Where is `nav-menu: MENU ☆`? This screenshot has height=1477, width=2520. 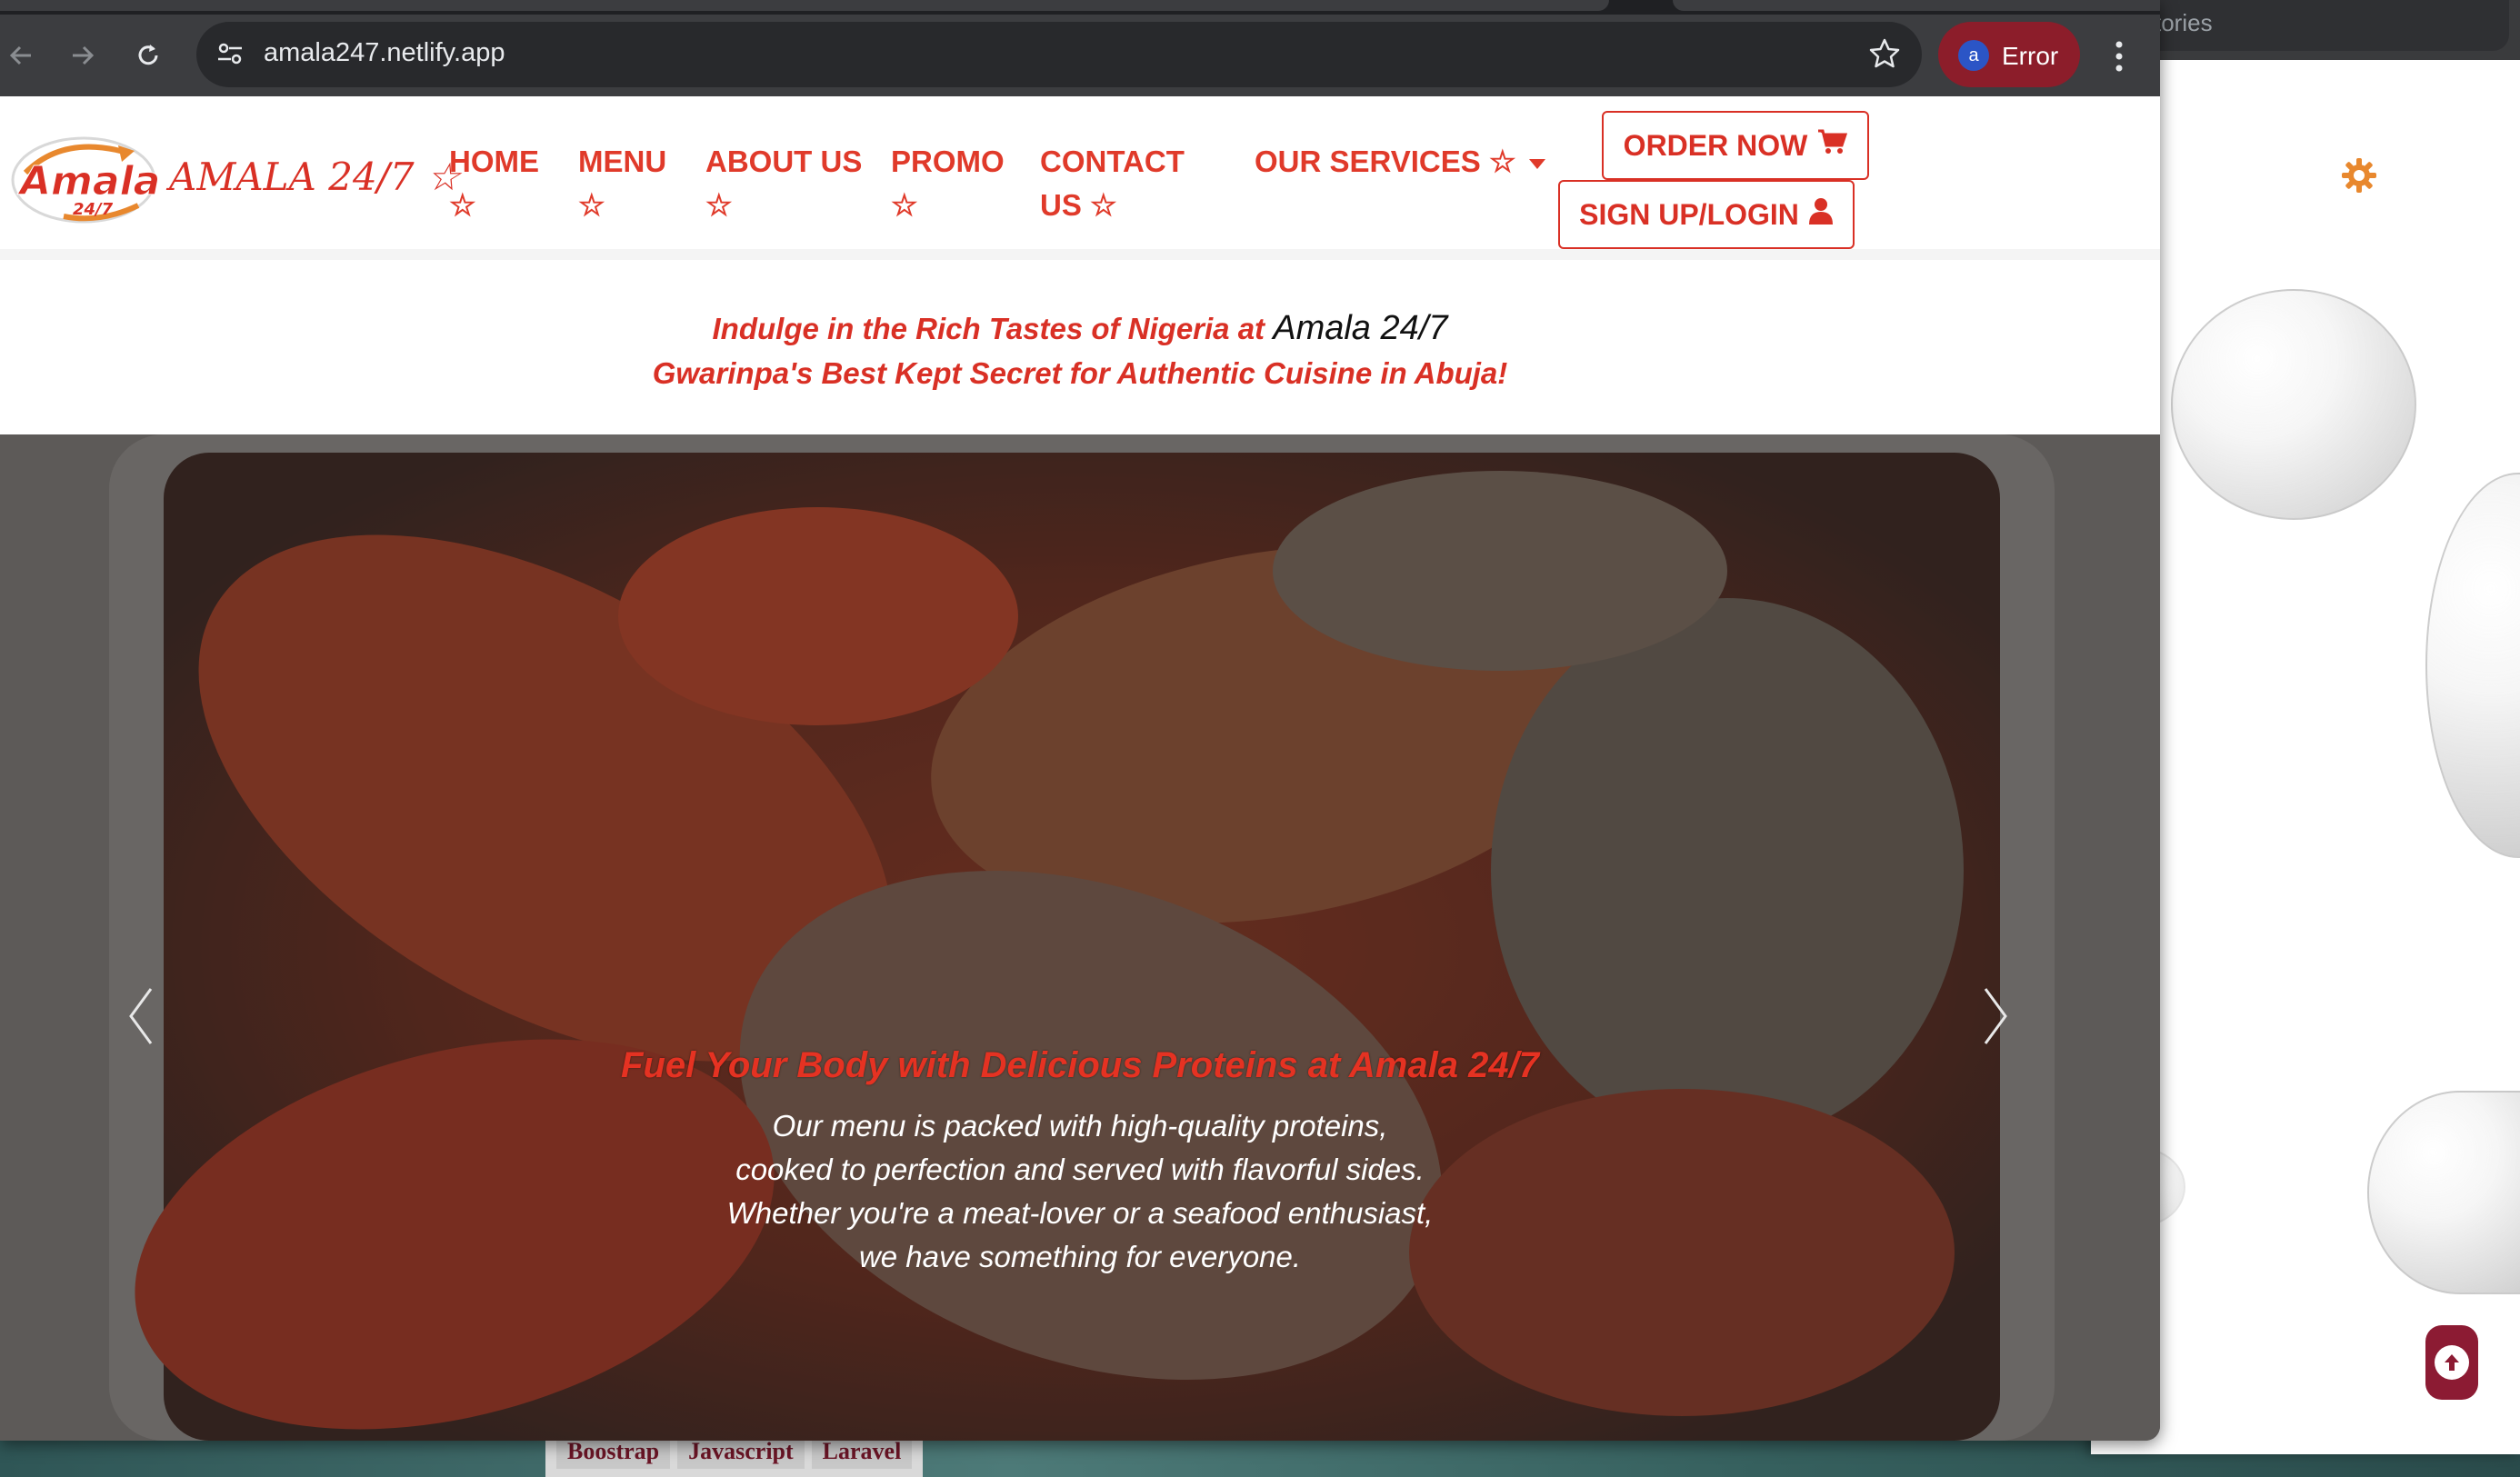 nav-menu: MENU ☆ is located at coordinates (622, 183).